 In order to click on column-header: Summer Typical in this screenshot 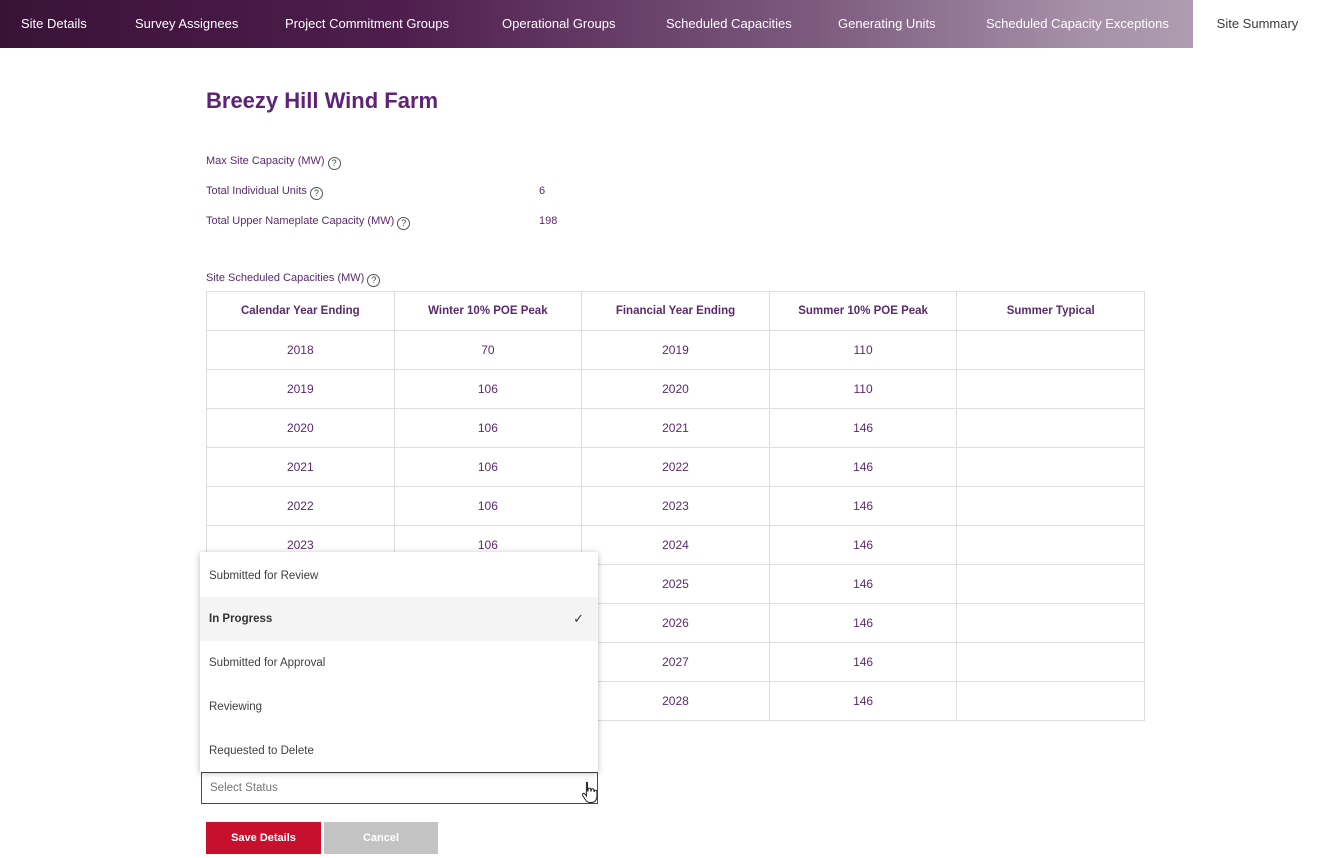, I will do `click(1050, 311)`.